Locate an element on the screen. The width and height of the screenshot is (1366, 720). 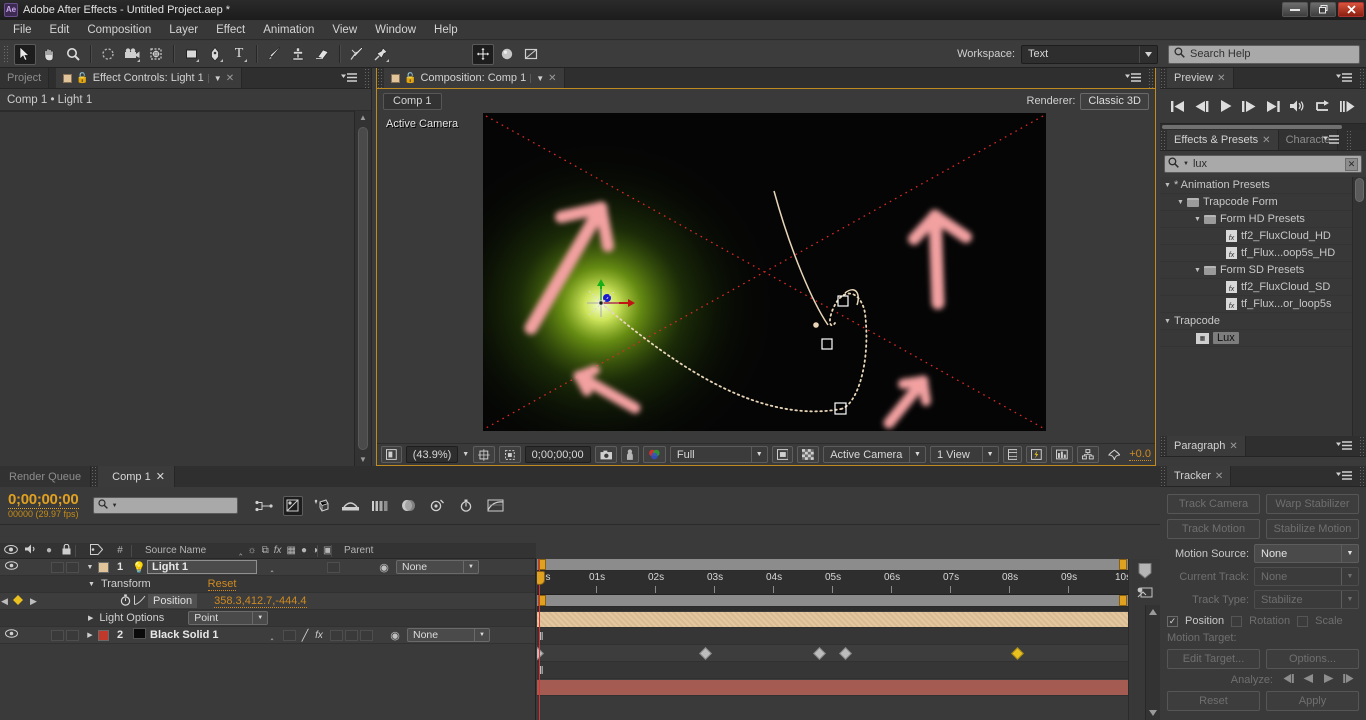
menu-help: Help is located at coordinates (446, 30).